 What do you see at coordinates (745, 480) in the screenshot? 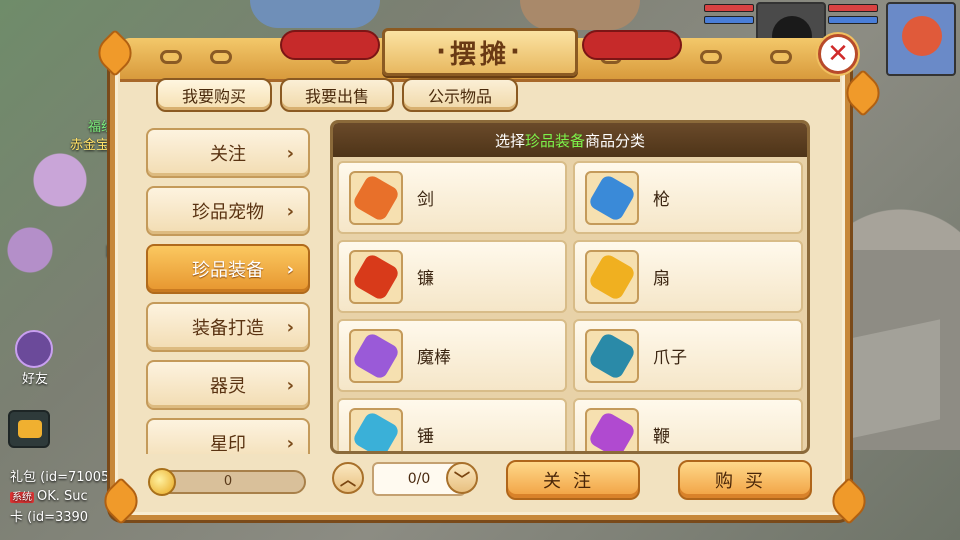
I see `buy-button: 购买` at bounding box center [745, 480].